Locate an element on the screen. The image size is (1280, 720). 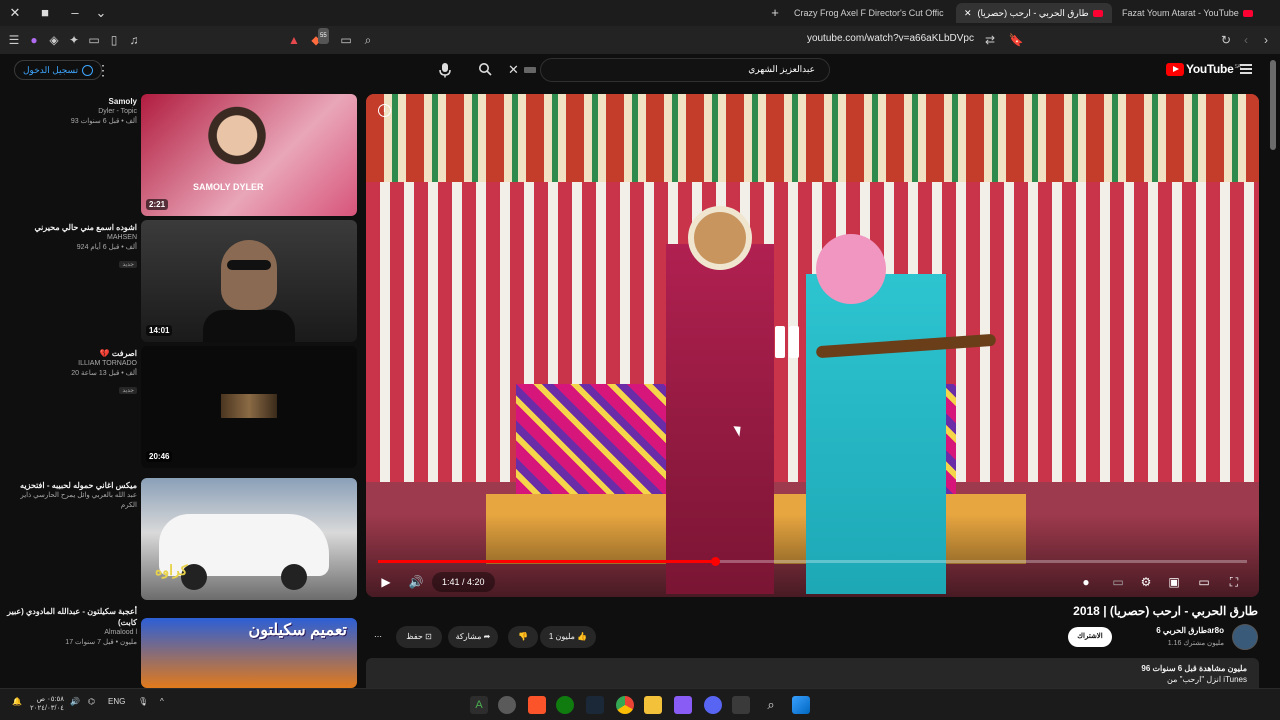
record-icon: ■ is located at coordinates (45, 13).